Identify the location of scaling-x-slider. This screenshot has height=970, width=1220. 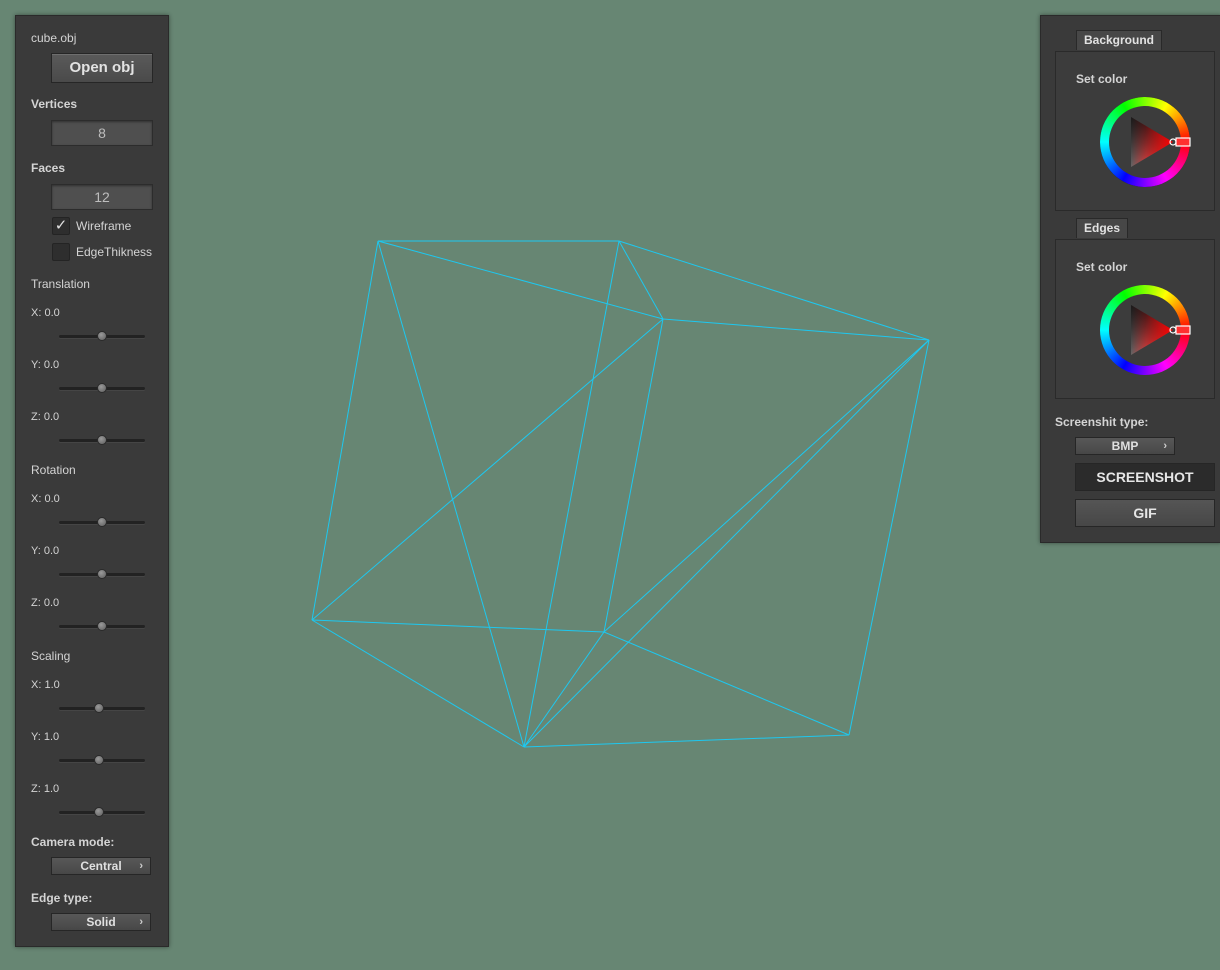
(102, 709).